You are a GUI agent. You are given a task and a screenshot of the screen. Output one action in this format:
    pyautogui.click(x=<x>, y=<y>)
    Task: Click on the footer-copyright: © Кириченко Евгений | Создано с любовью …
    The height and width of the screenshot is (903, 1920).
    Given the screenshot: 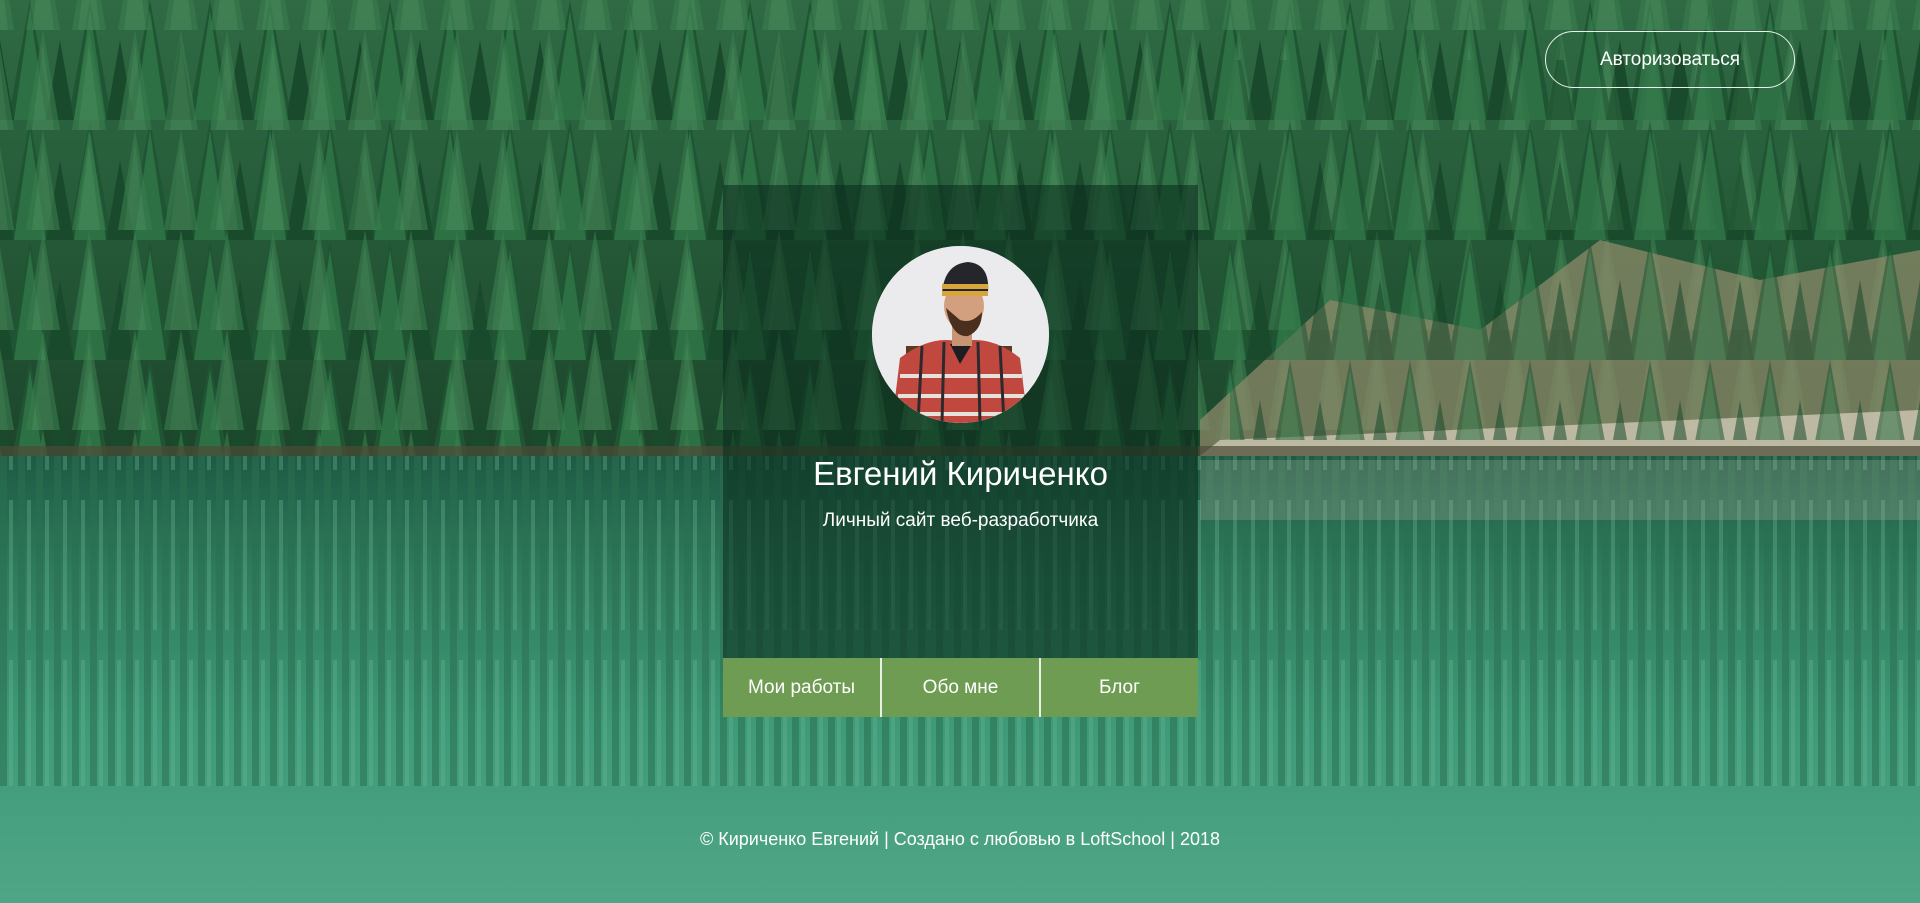 What is the action you would take?
    pyautogui.click(x=959, y=839)
    